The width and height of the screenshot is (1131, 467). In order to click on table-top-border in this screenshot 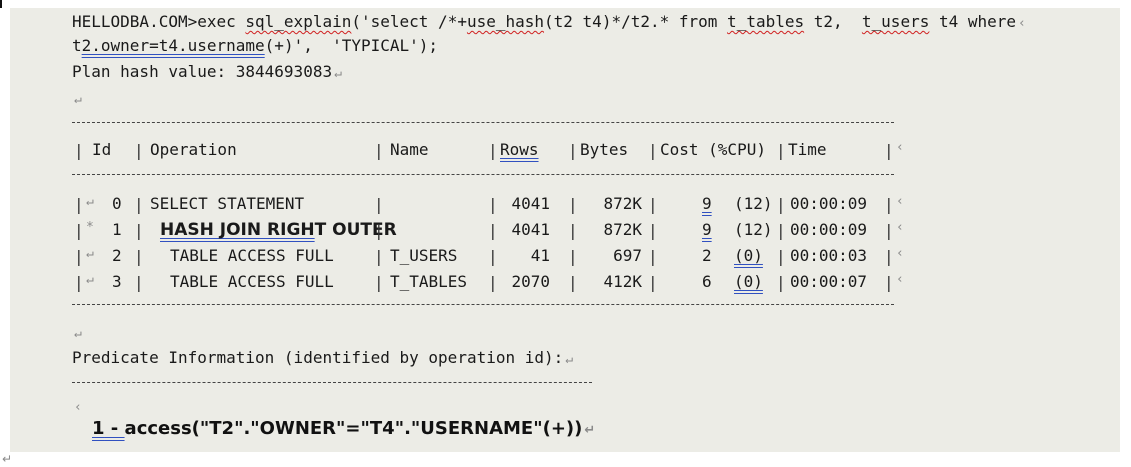, I will do `click(483, 122)`.